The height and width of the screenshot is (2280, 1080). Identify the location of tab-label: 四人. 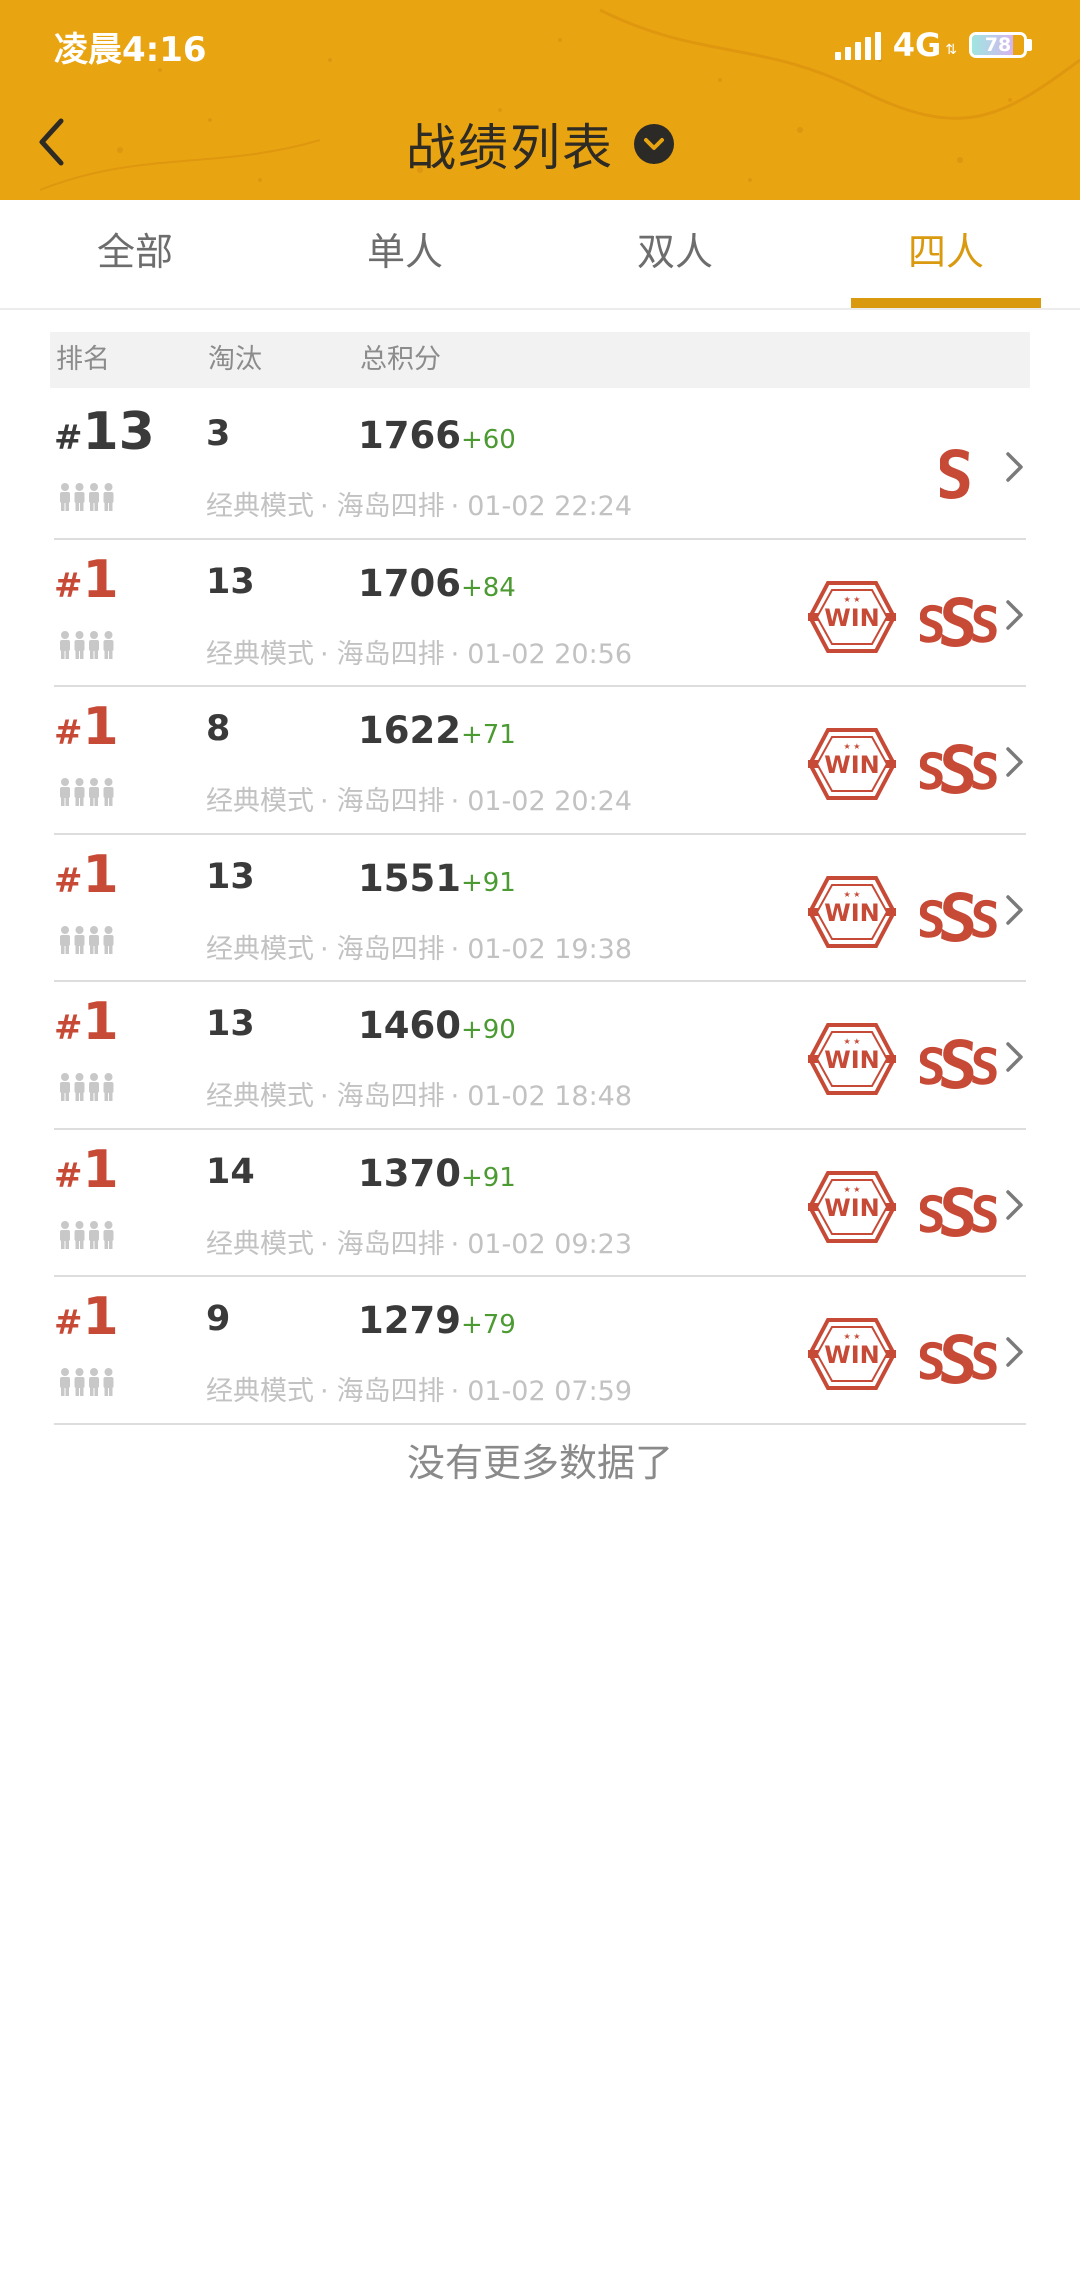
(945, 252).